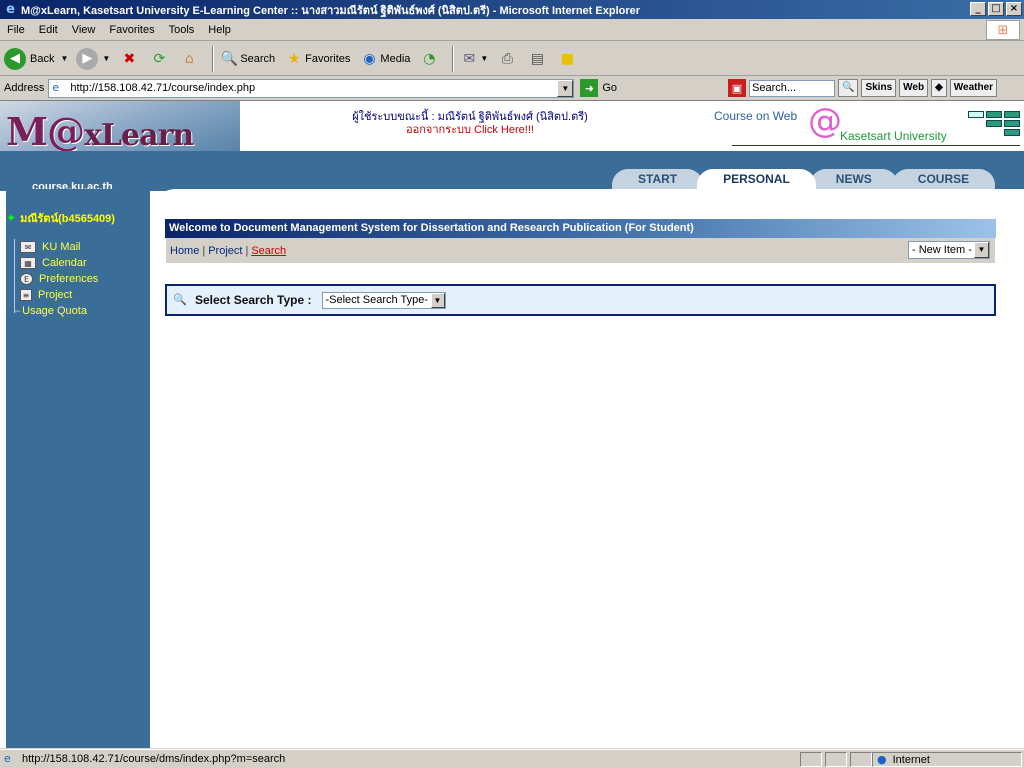 This screenshot has width=1024, height=768. What do you see at coordinates (16, 30) in the screenshot?
I see `menu-file: File` at bounding box center [16, 30].